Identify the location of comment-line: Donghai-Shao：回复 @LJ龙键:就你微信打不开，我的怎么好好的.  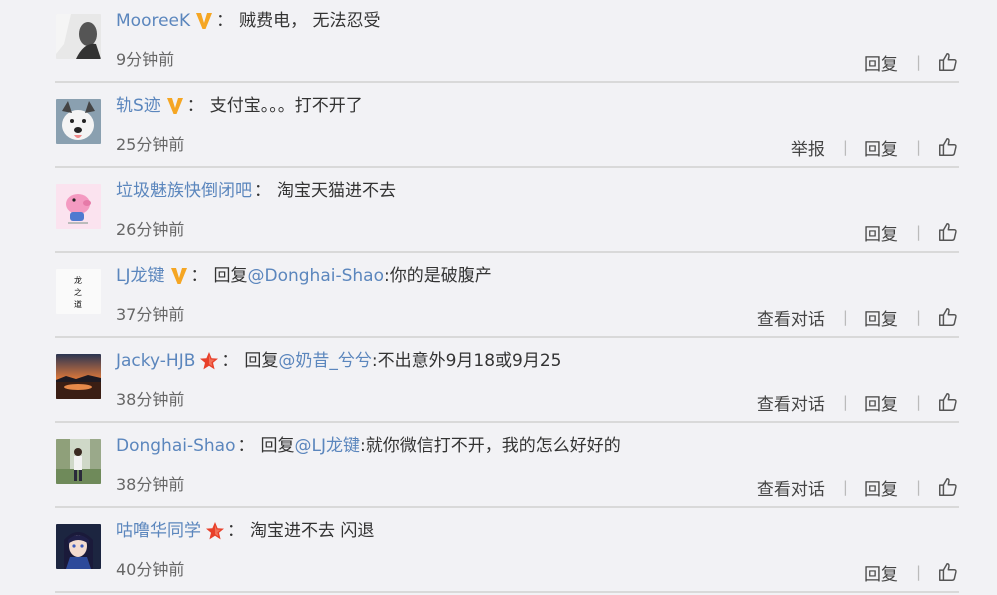
(368, 446).